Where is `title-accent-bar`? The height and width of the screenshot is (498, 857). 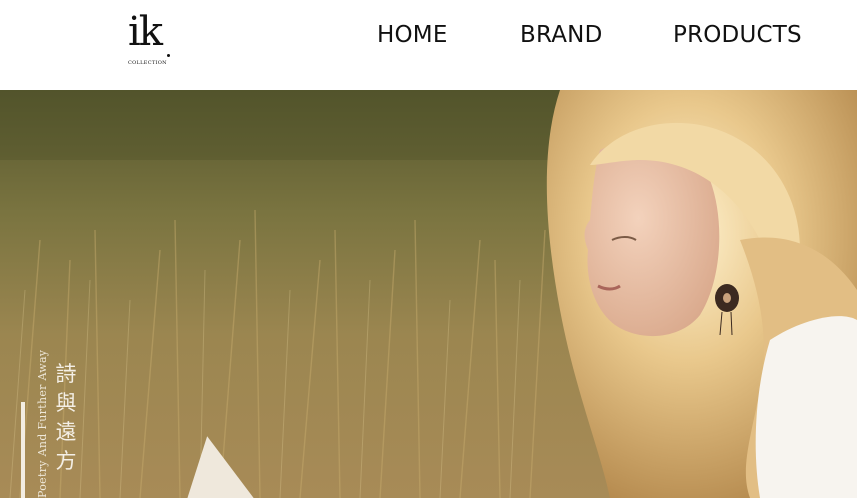 title-accent-bar is located at coordinates (23, 450).